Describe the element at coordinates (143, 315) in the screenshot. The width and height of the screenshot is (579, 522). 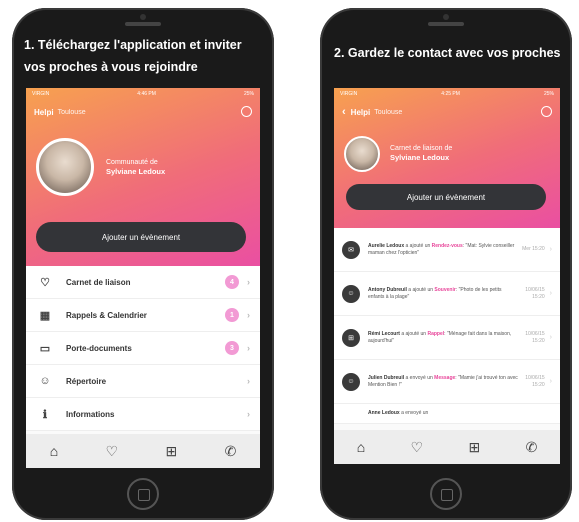
I see `menu-item-rappels: ▦ Rappels & Calendrier 1 ›` at that location.